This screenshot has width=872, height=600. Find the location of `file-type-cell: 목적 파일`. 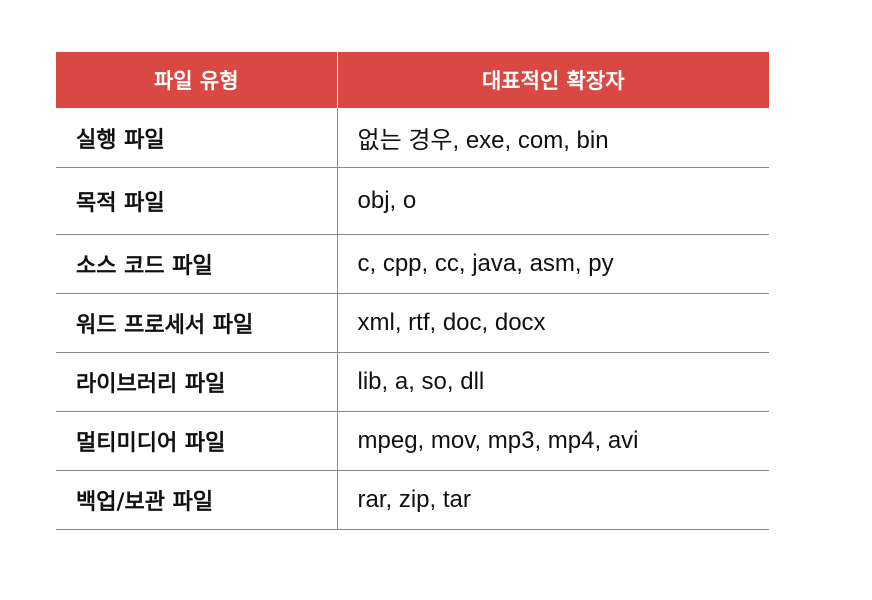

file-type-cell: 목적 파일 is located at coordinates (197, 201).